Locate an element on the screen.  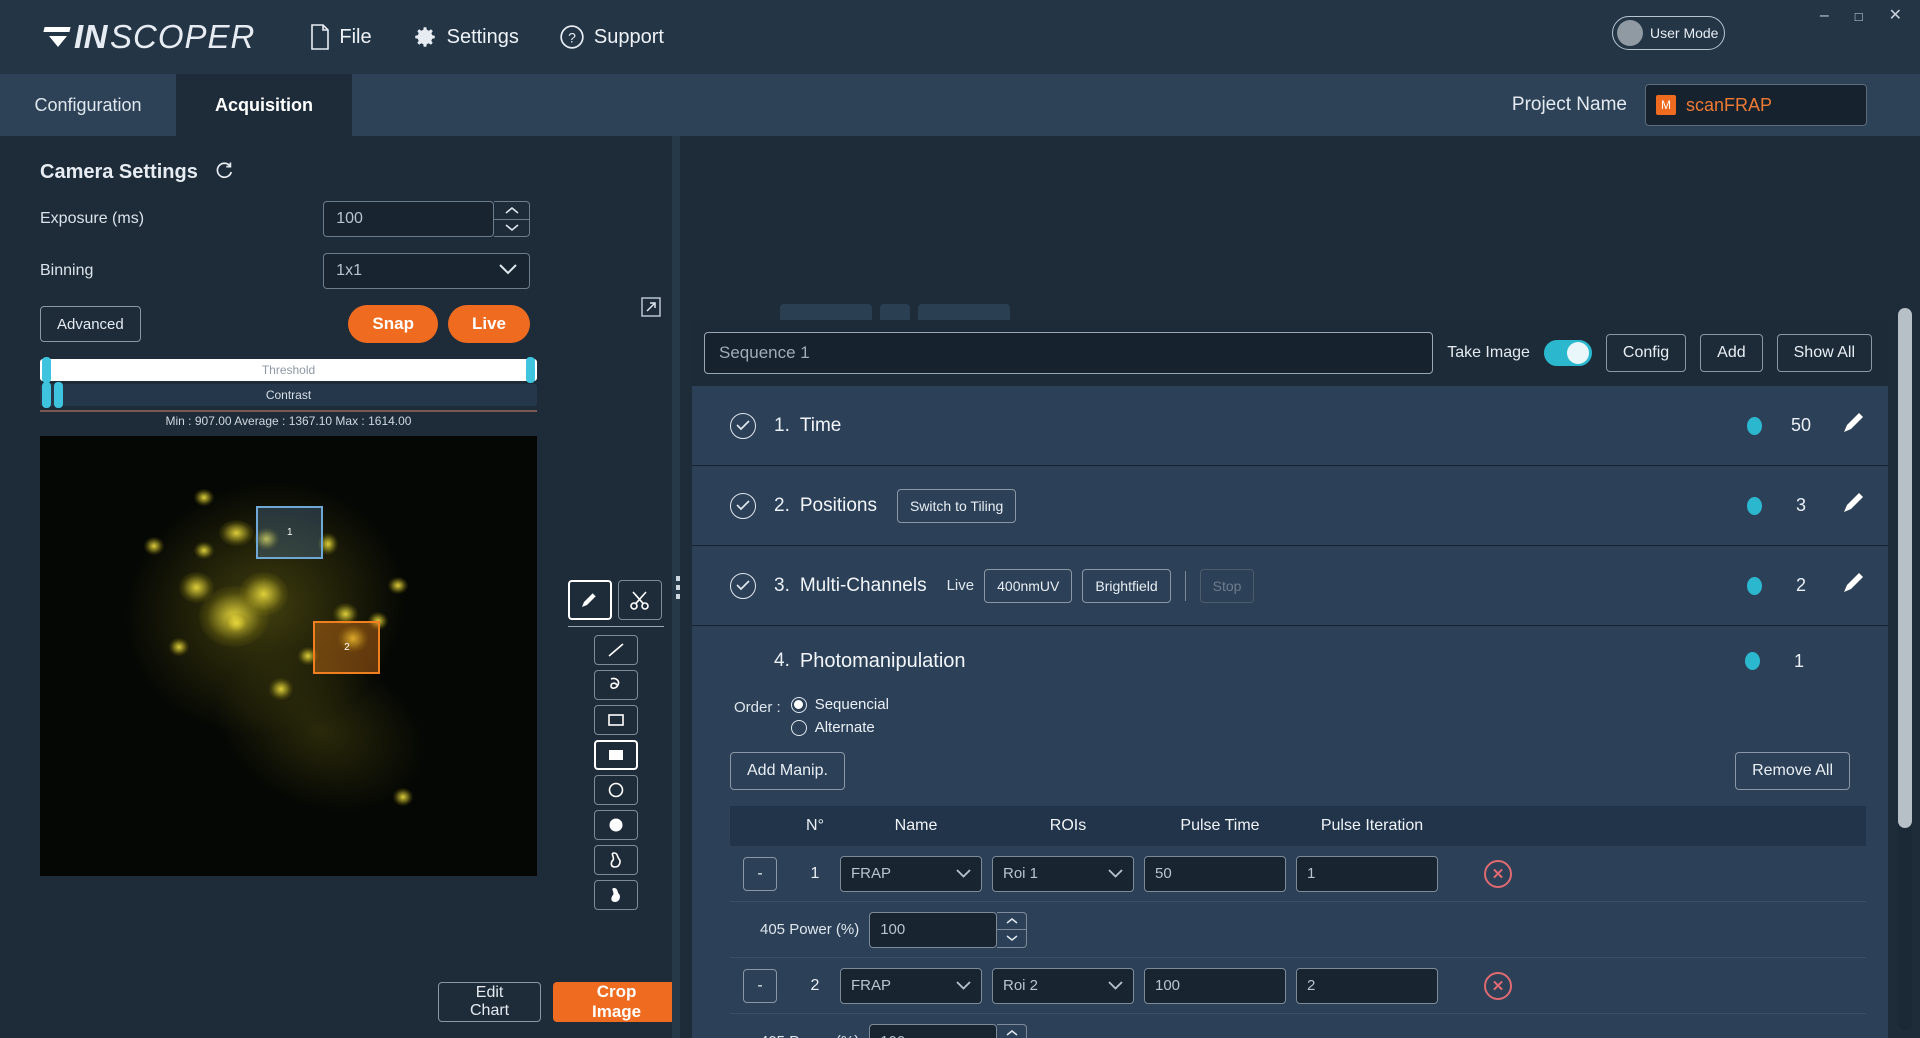
threshold-slider: Threshold is located at coordinates (288, 370).